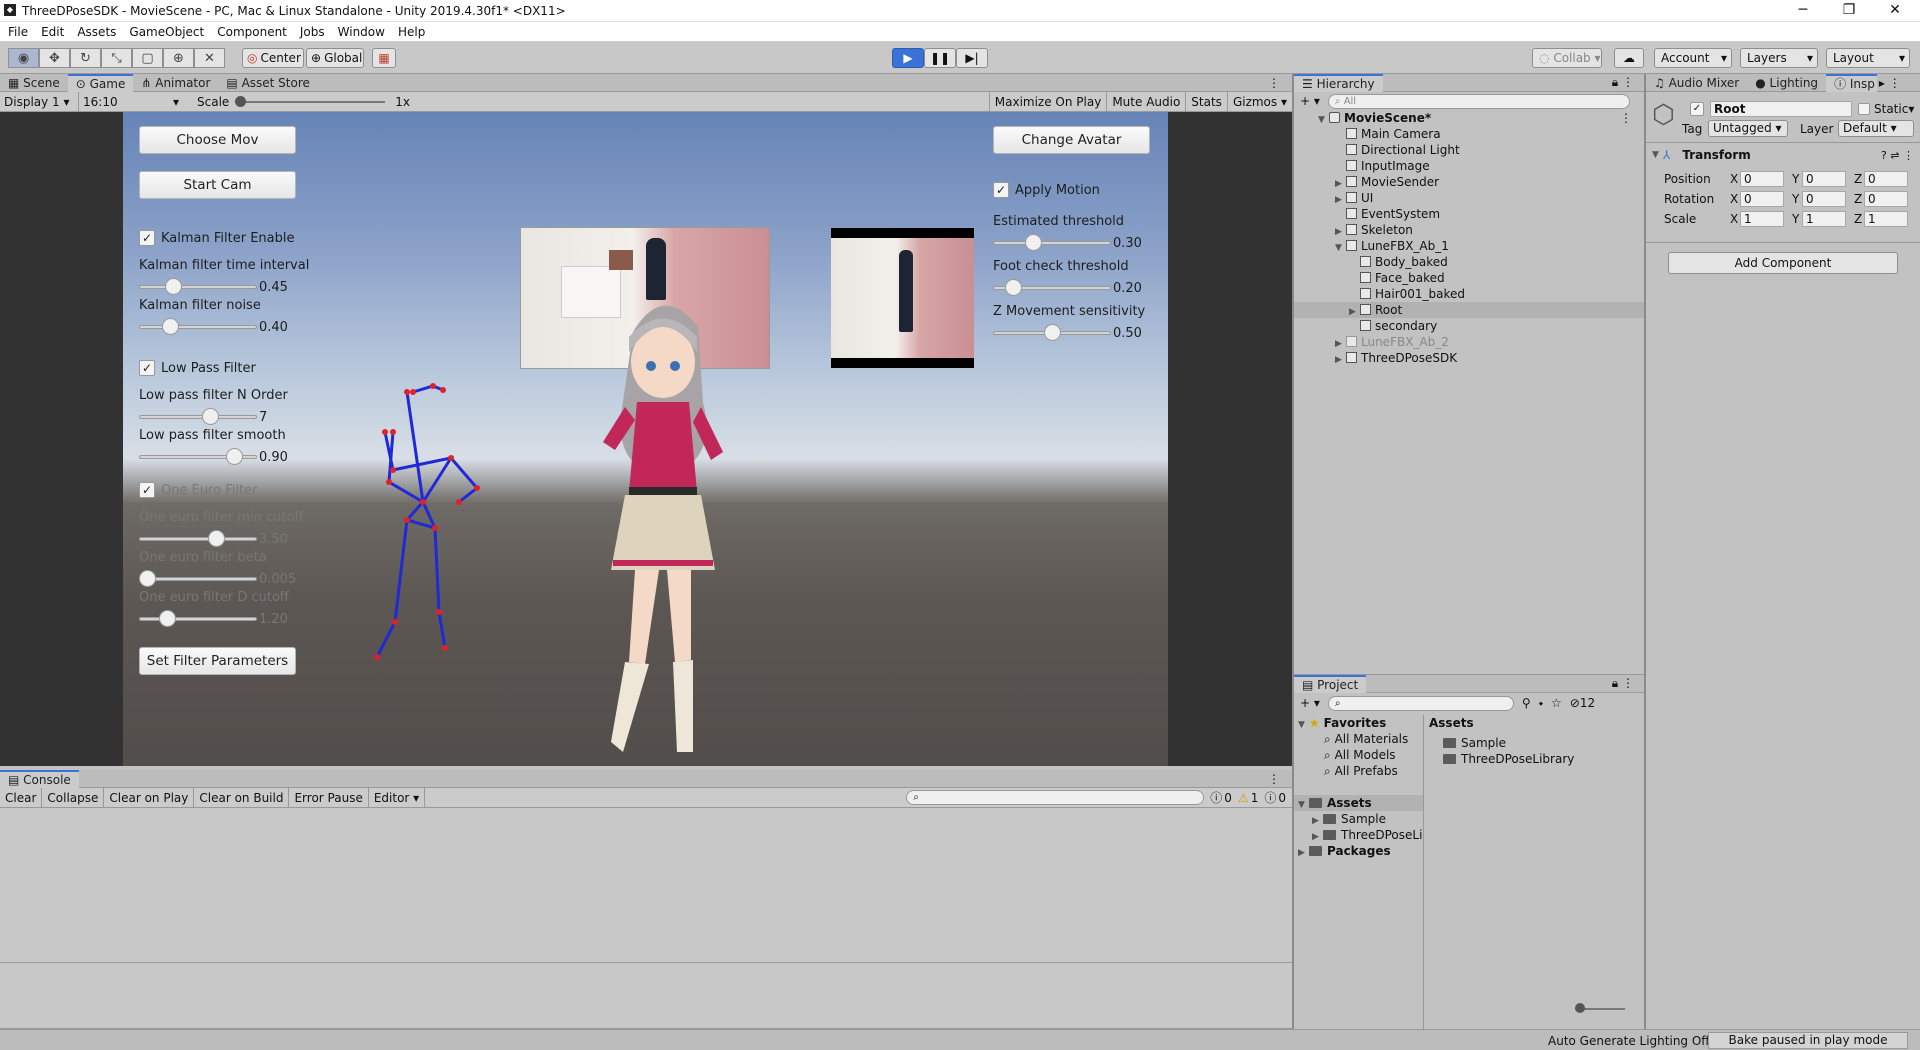 Image resolution: width=1920 pixels, height=1050 pixels. I want to click on low-pass-toggle: ✓ Low Pass Filter, so click(197, 368).